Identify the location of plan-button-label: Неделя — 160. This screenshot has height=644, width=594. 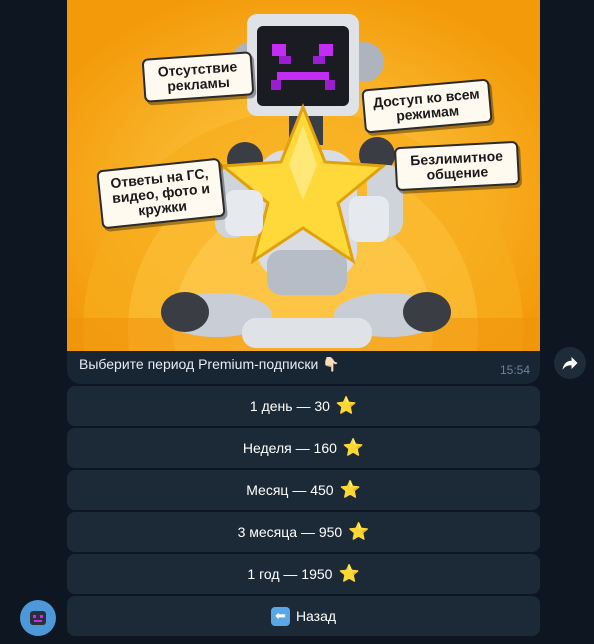
(289, 448).